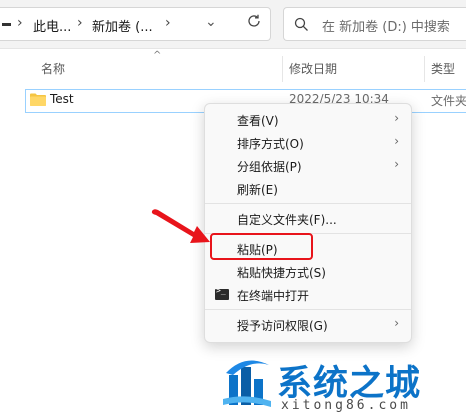 The height and width of the screenshot is (419, 466). Describe the element at coordinates (301, 24) in the screenshot. I see `search-icon` at that location.